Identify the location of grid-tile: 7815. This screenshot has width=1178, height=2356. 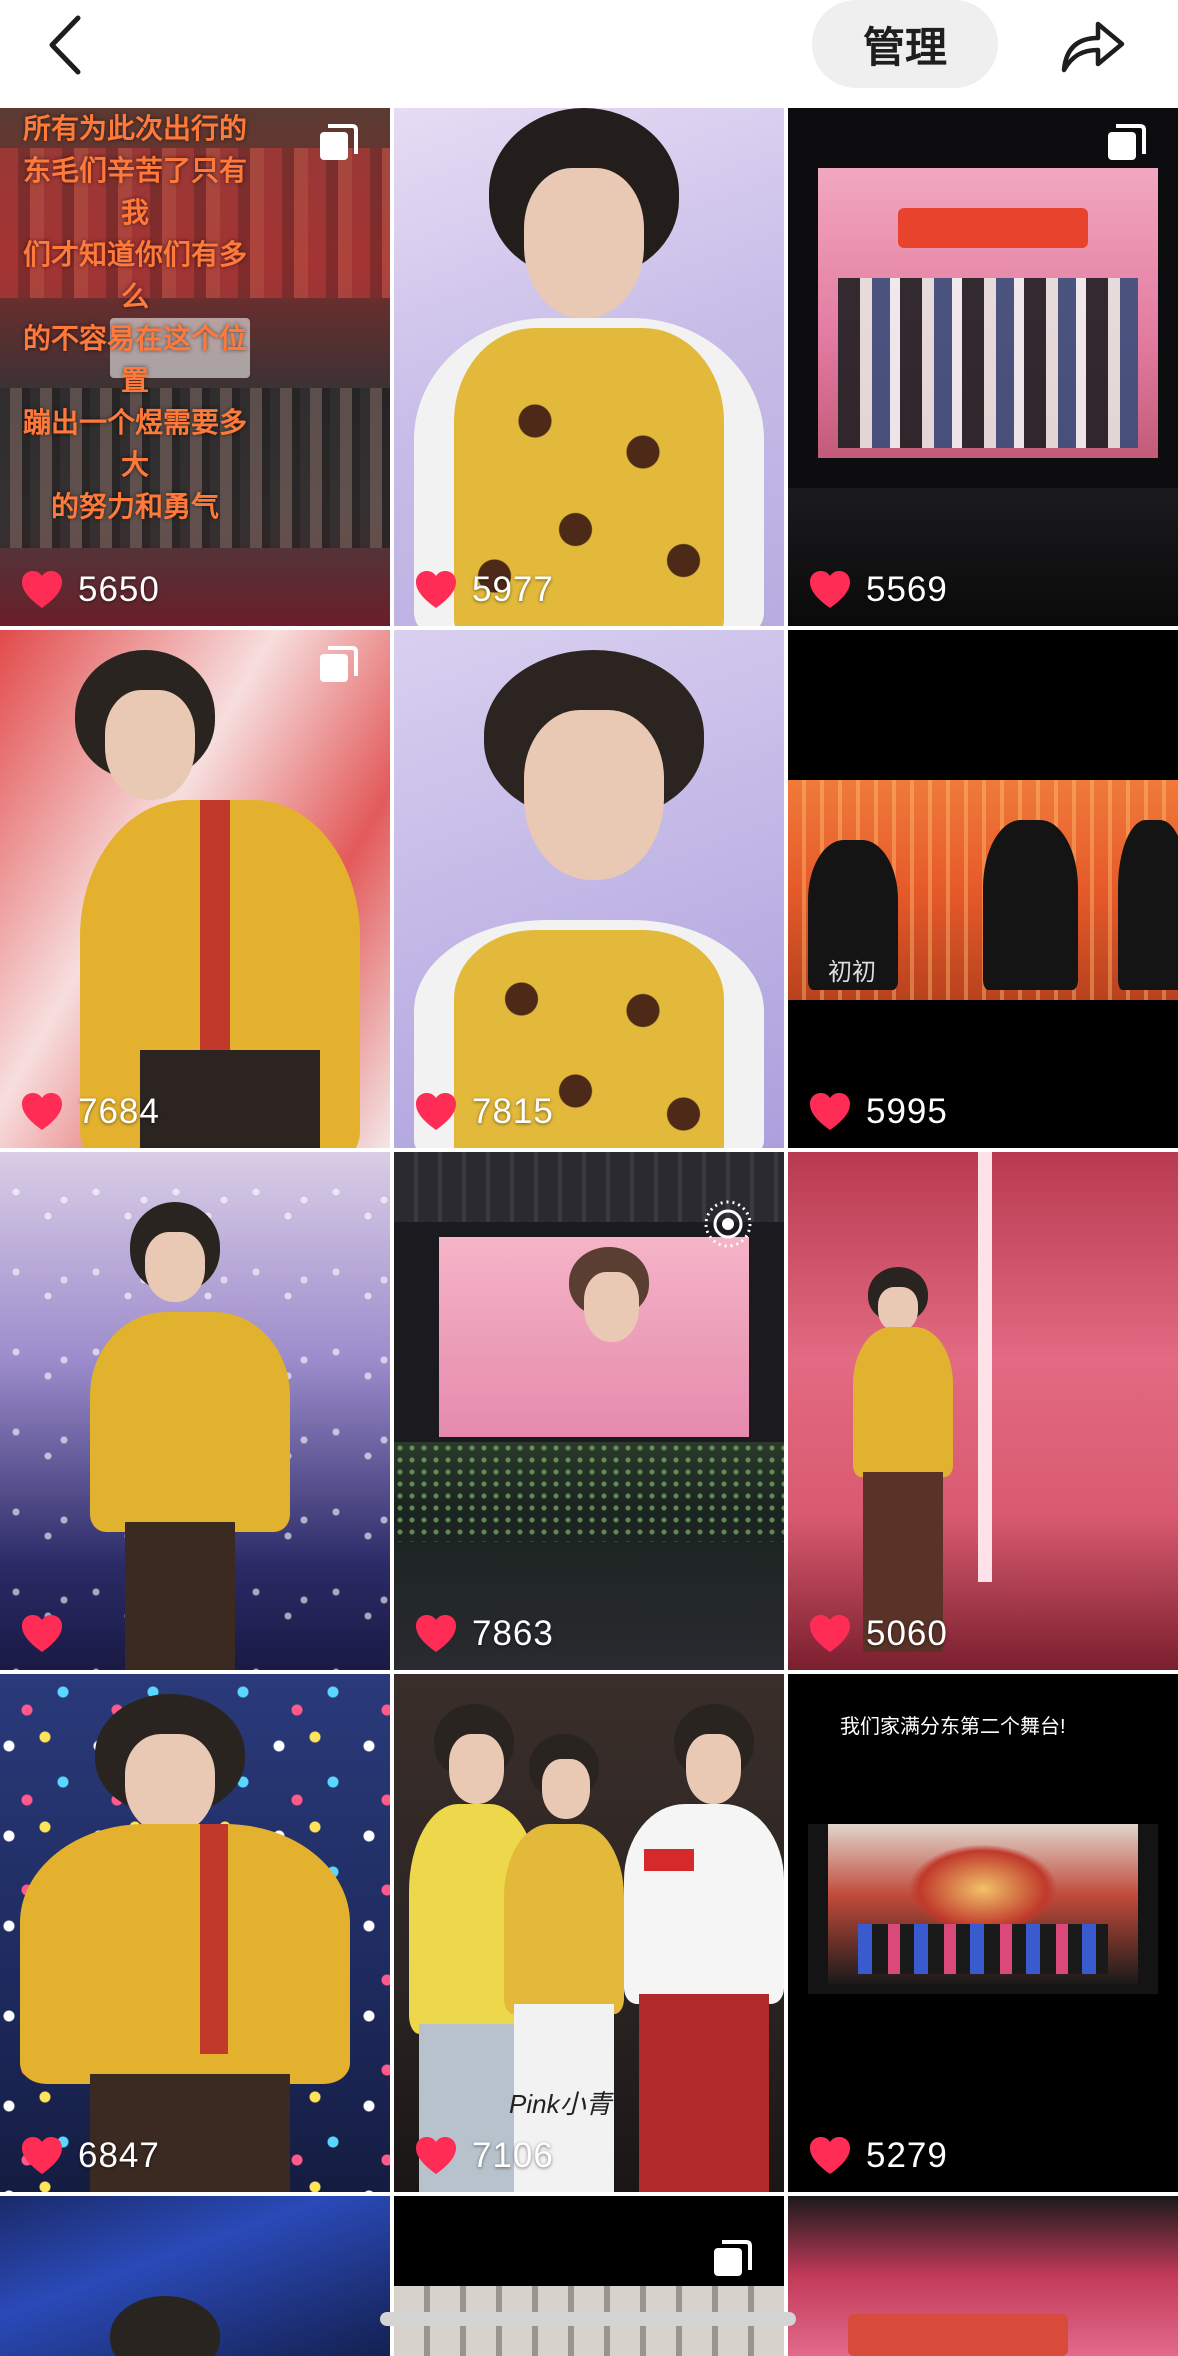
(589, 889).